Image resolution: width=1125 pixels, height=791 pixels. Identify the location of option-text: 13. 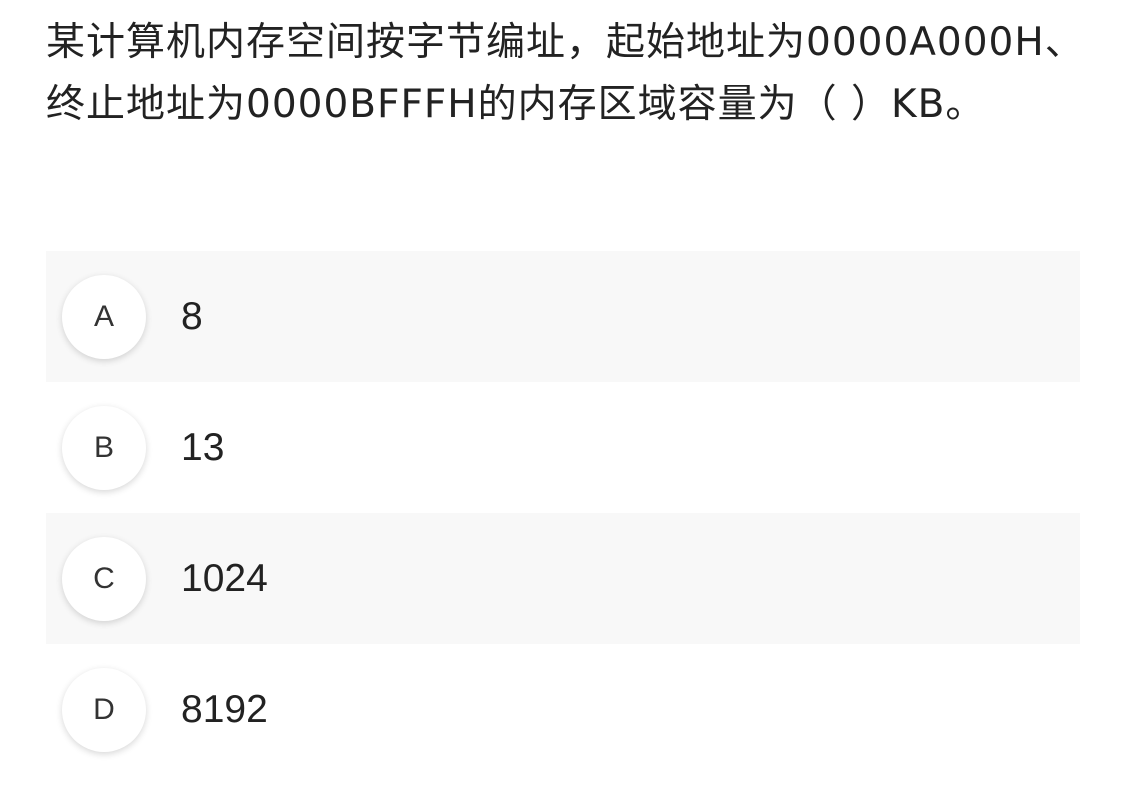
(203, 447).